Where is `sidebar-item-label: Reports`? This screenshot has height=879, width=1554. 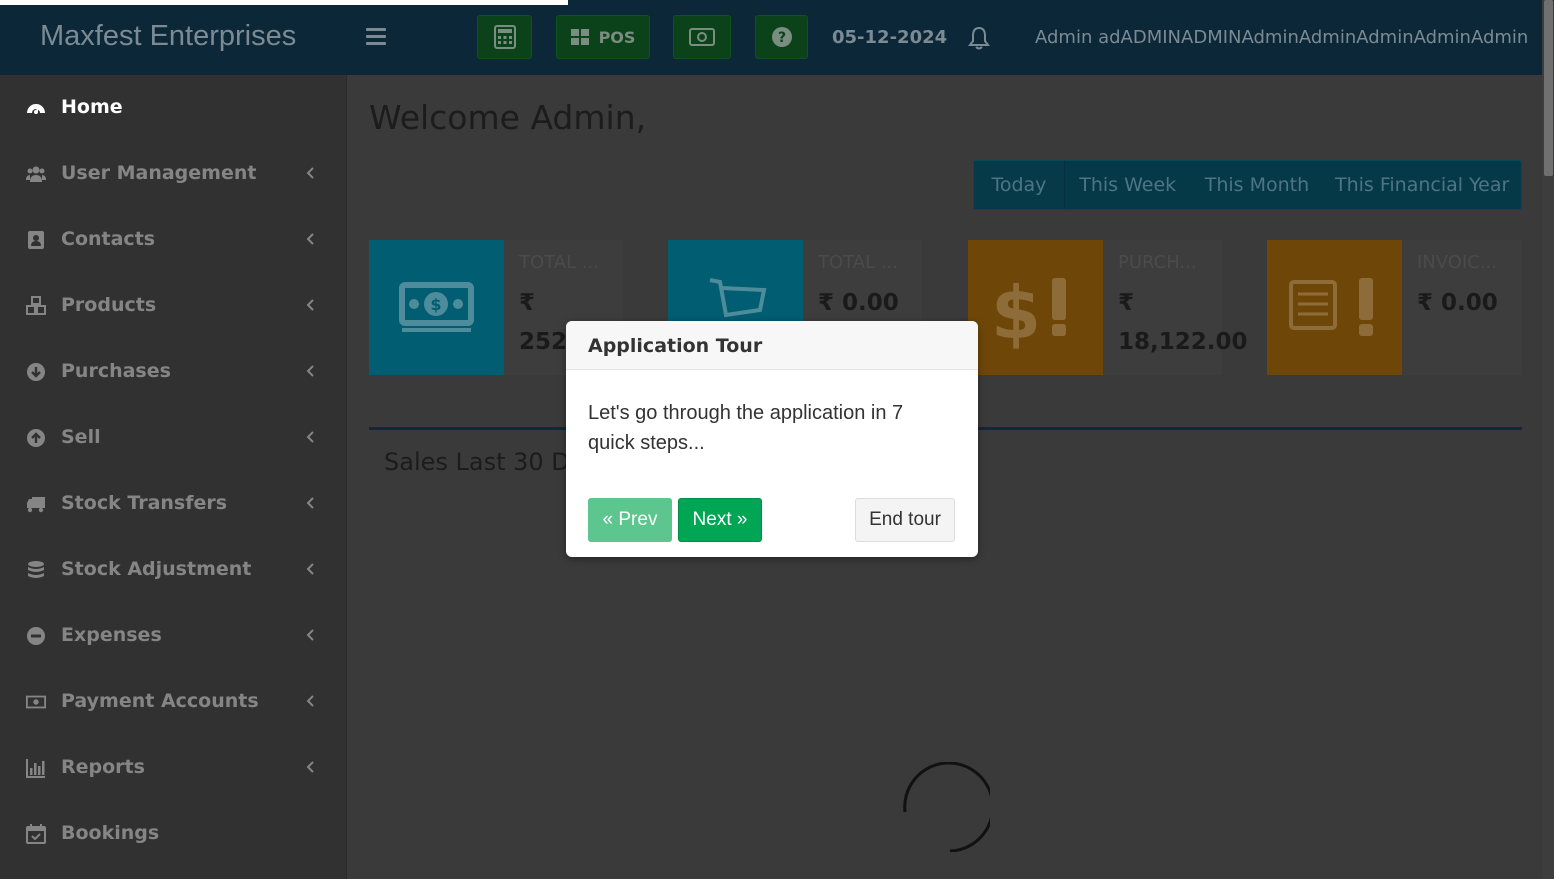
sidebar-item-label: Reports is located at coordinates (103, 767).